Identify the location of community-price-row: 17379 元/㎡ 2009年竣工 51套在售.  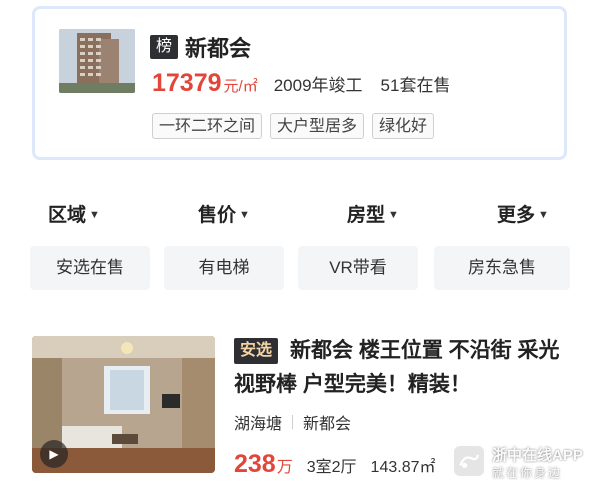
(301, 83).